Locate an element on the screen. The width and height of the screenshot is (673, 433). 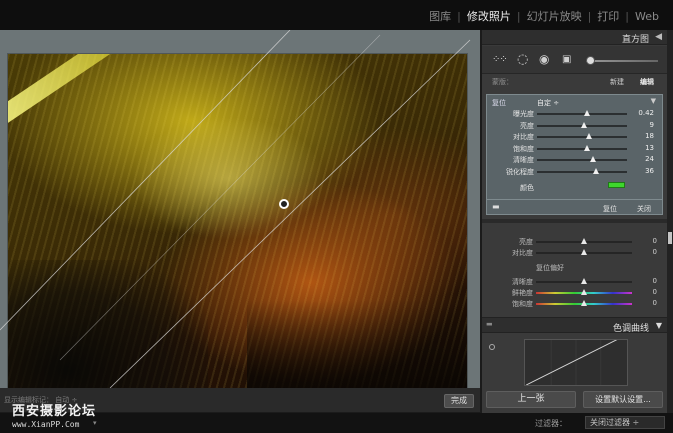
filter-select: 关闭过滤器 ÷ is located at coordinates (625, 422).